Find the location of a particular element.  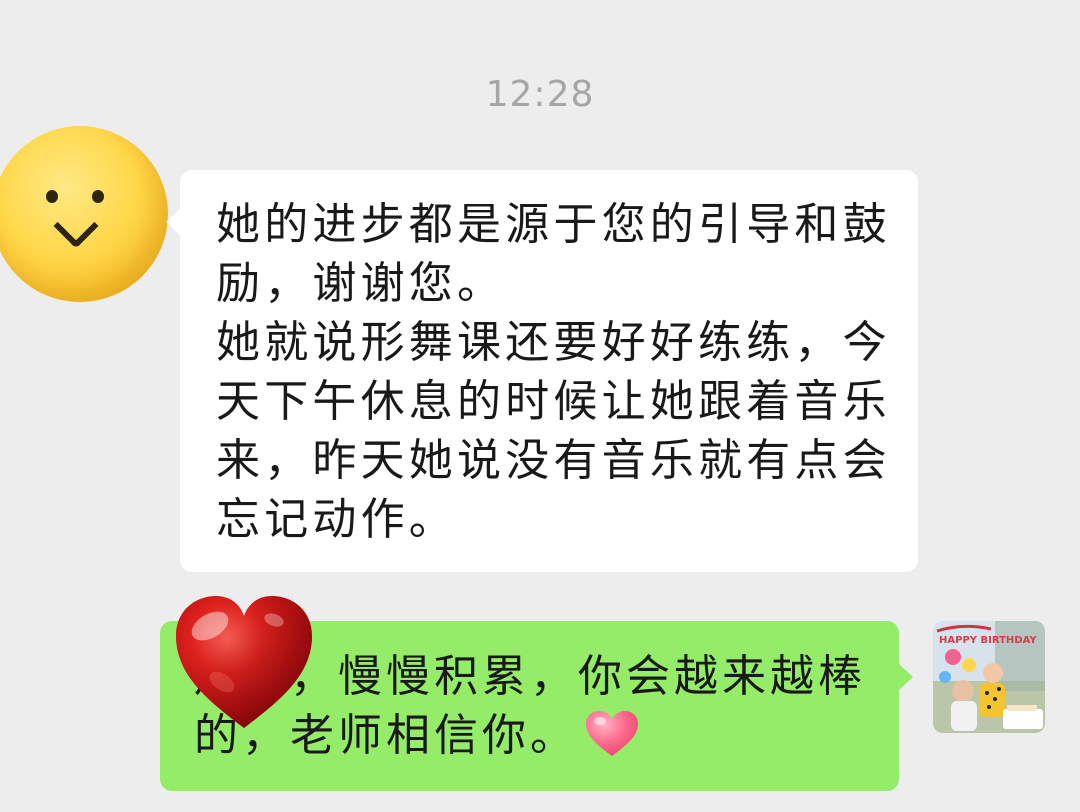

avatar-eye-left is located at coordinates (52, 196).